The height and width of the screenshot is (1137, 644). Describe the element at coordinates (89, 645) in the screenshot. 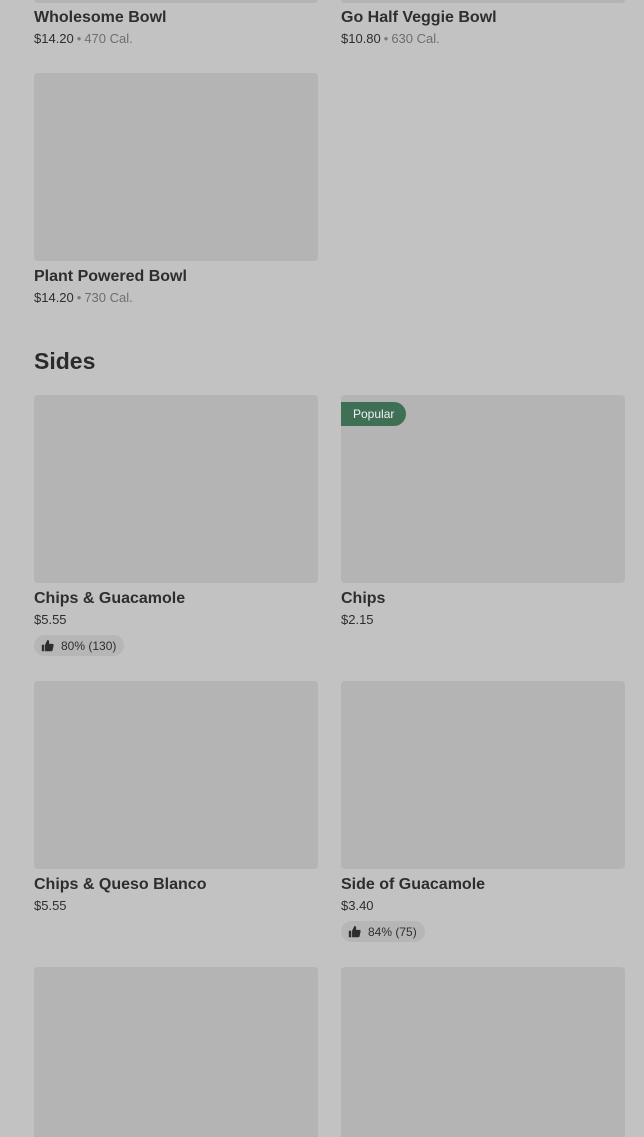

I see `rating-text: 80% (130)` at that location.